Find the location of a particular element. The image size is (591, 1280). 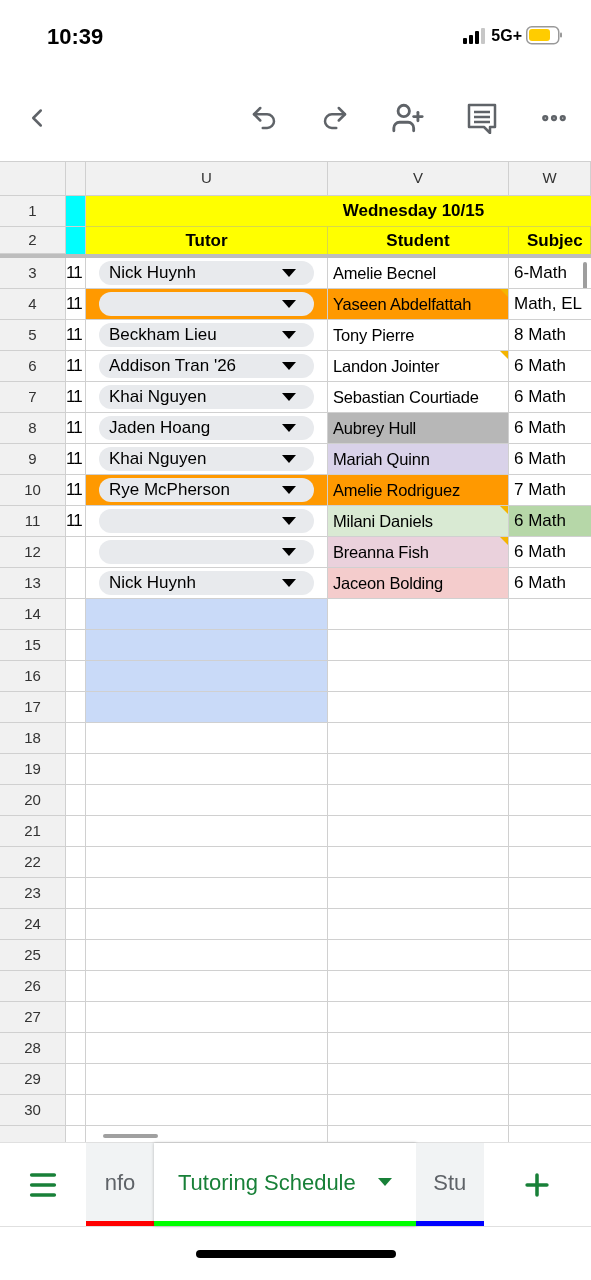

sheet-tab: nfo is located at coordinates (120, 1184).